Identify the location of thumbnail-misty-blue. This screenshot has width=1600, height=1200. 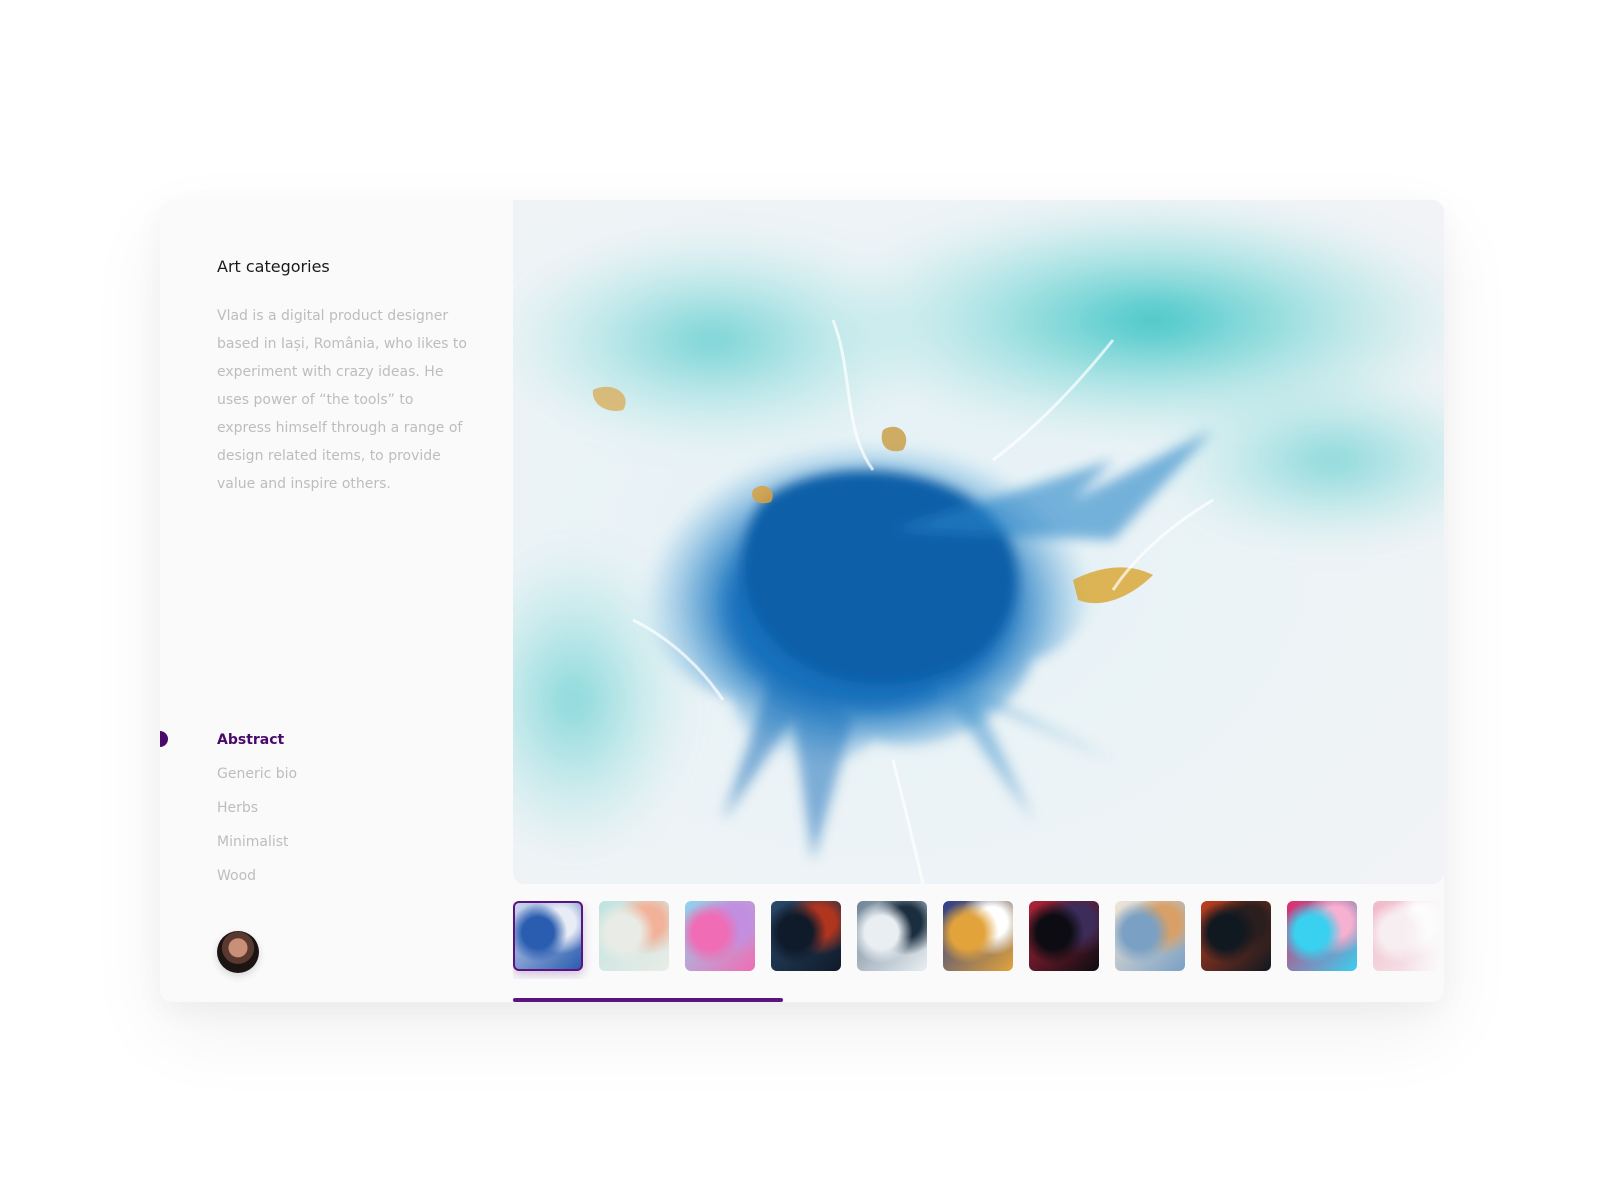
(892, 936).